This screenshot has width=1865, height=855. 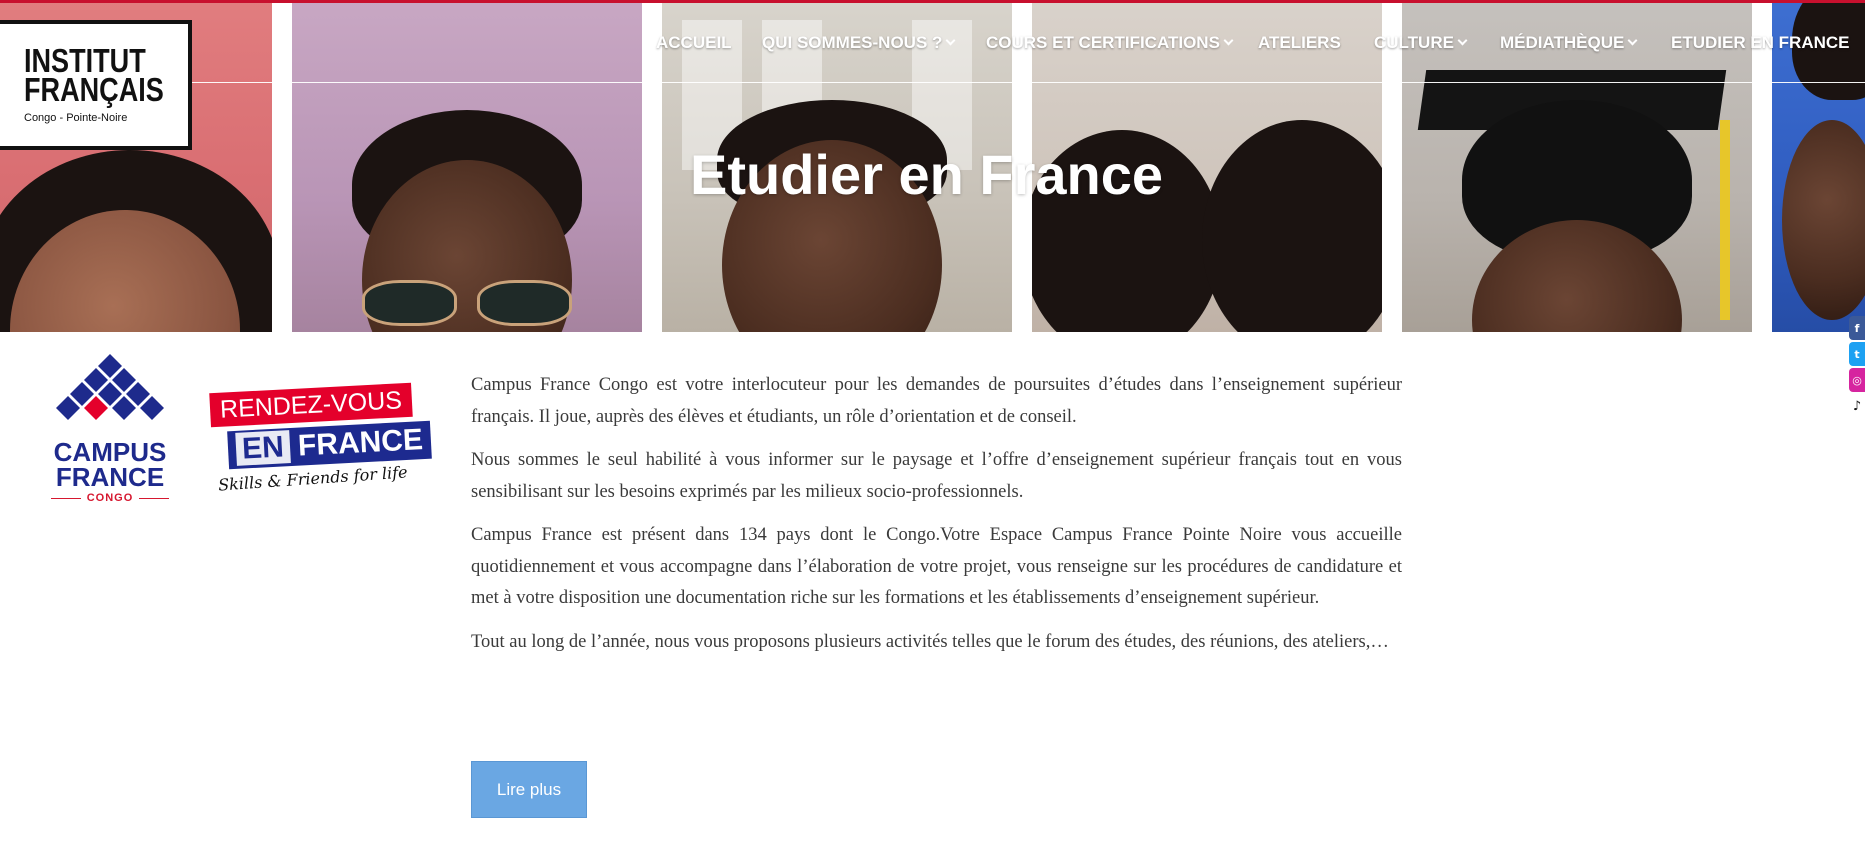 I want to click on institut-francais-logo: INSTITUT FRANÇAIS Congo - Pointe-Noire, so click(x=96, y=85).